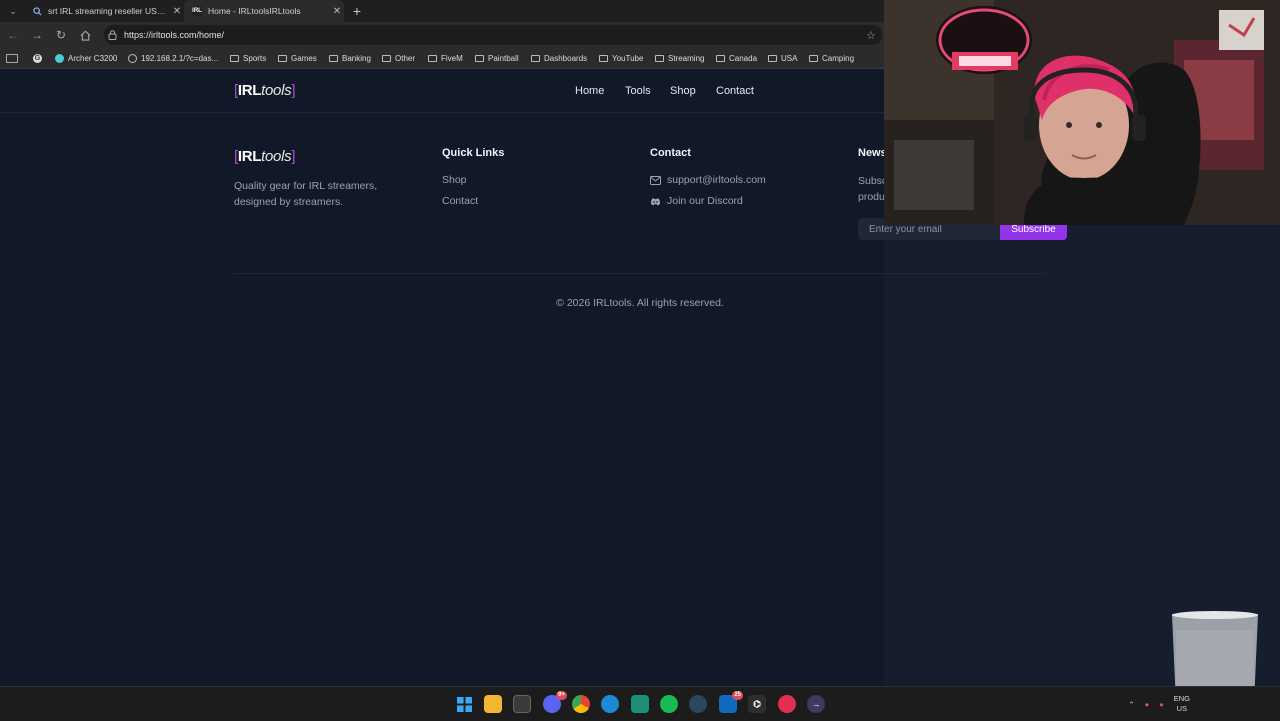 The image size is (1280, 721). I want to click on nav-tools: Tools, so click(638, 91).